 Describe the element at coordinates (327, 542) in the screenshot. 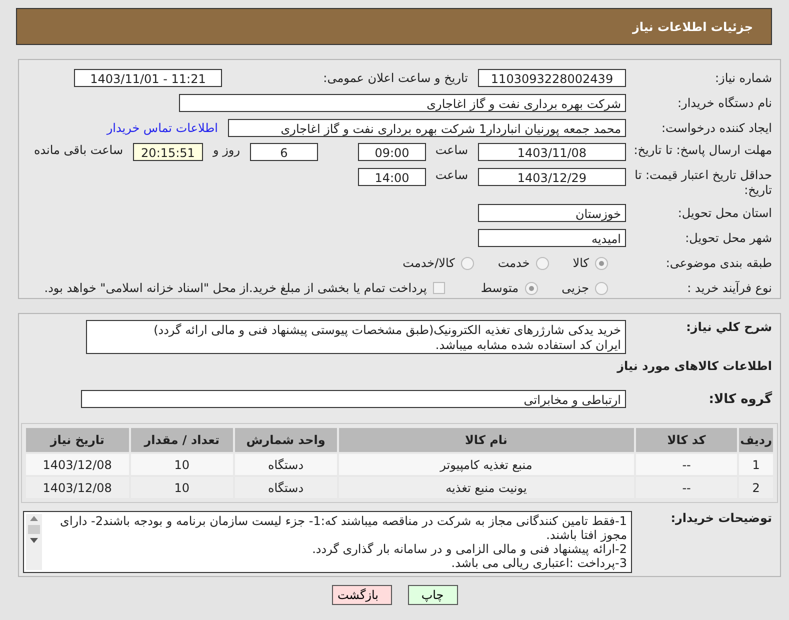

I see `buyer-notes-box: 1-فقط تامین کنندگانی مجاز به شرکت در مناقصه میباشند که:1- جزء لیست سازمان برنامه و بودجه باشند2- دارای مجوز افتا باشند. 2-ارائه پیشنهاد فنی و مالی الزامی و در سامانه بار گذاری گردد. 3-پرداخت :اعتباری ریالی می باشد.` at that location.